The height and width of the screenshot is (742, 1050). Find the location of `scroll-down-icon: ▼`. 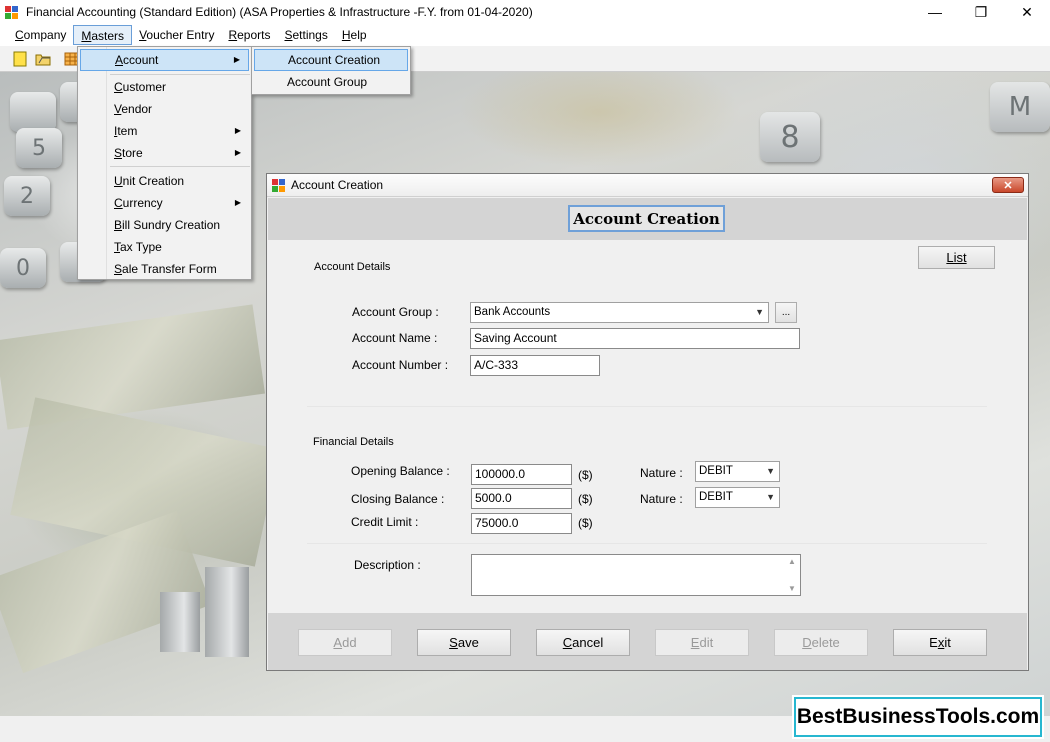

scroll-down-icon: ▼ is located at coordinates (792, 588).